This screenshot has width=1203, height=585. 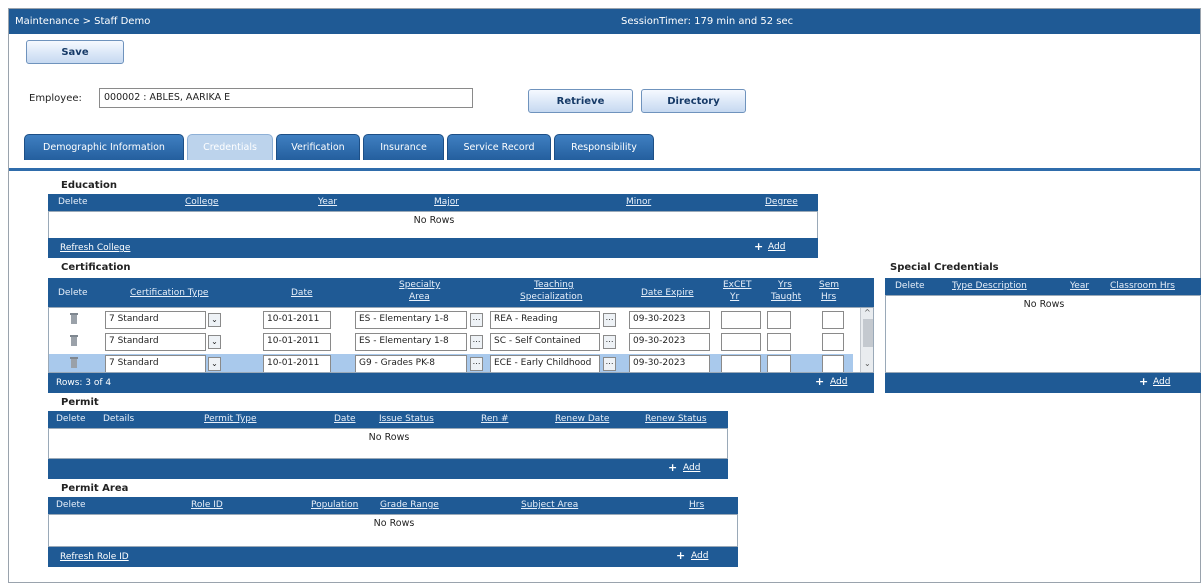 What do you see at coordinates (829, 285) in the screenshot?
I see `col-sem: Sem` at bounding box center [829, 285].